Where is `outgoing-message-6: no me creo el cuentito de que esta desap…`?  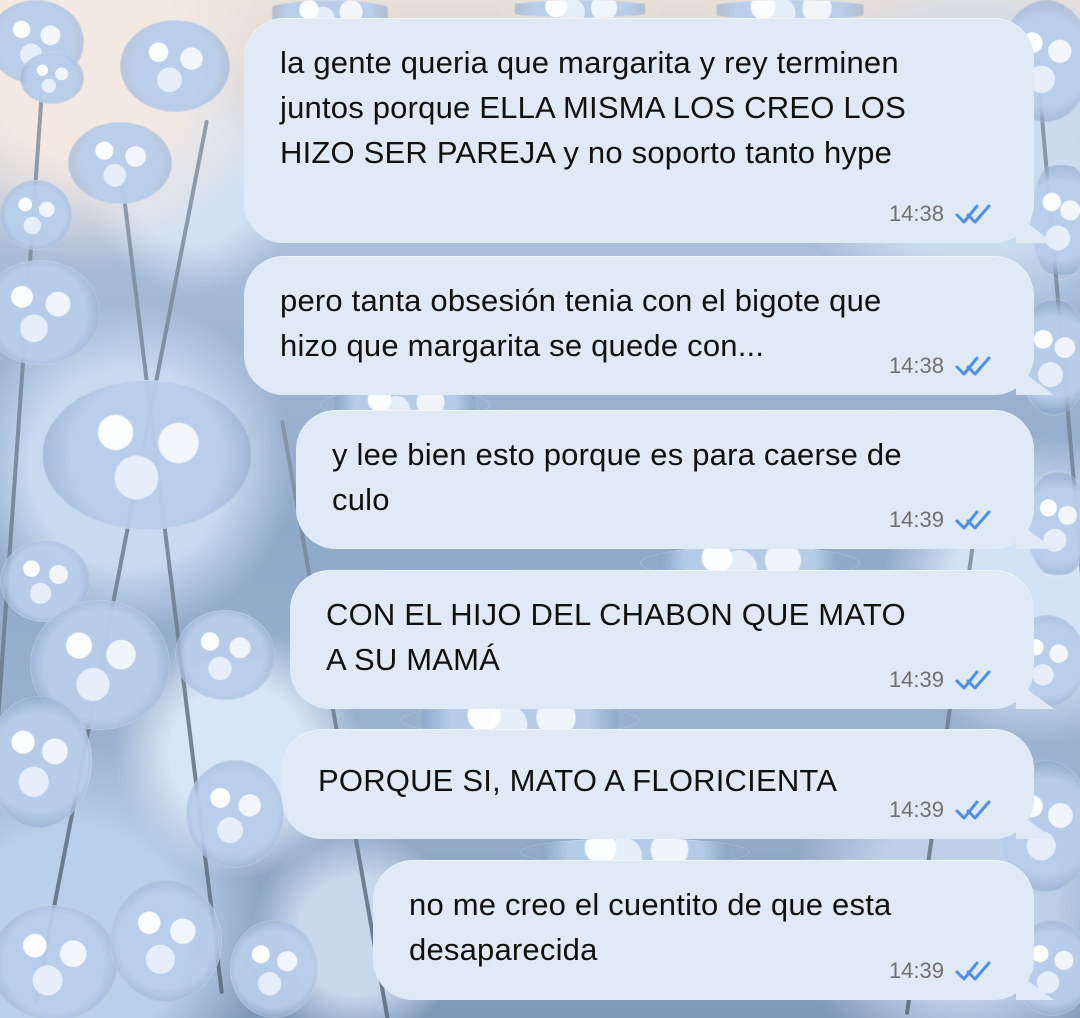
outgoing-message-6: no me creo el cuentito de que esta desap… is located at coordinates (703, 930).